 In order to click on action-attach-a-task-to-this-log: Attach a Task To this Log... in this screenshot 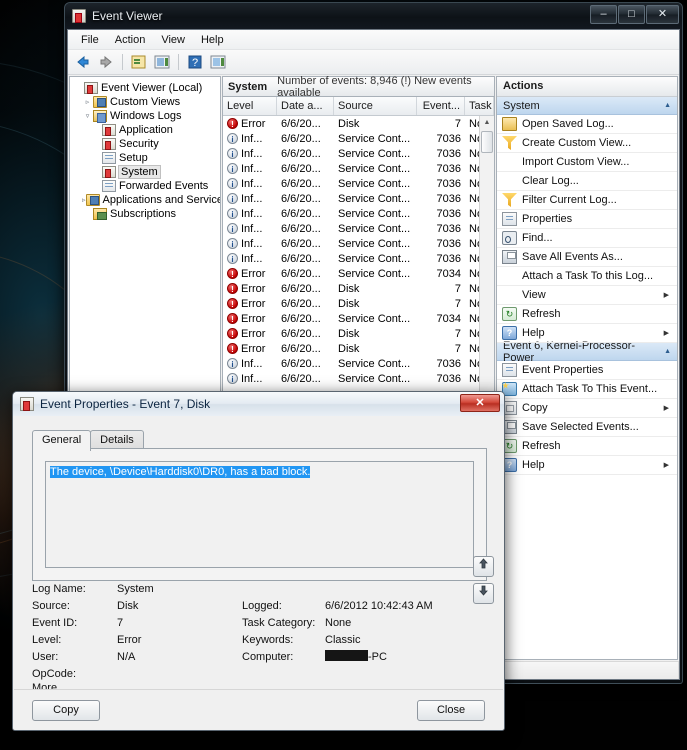, I will do `click(587, 276)`.